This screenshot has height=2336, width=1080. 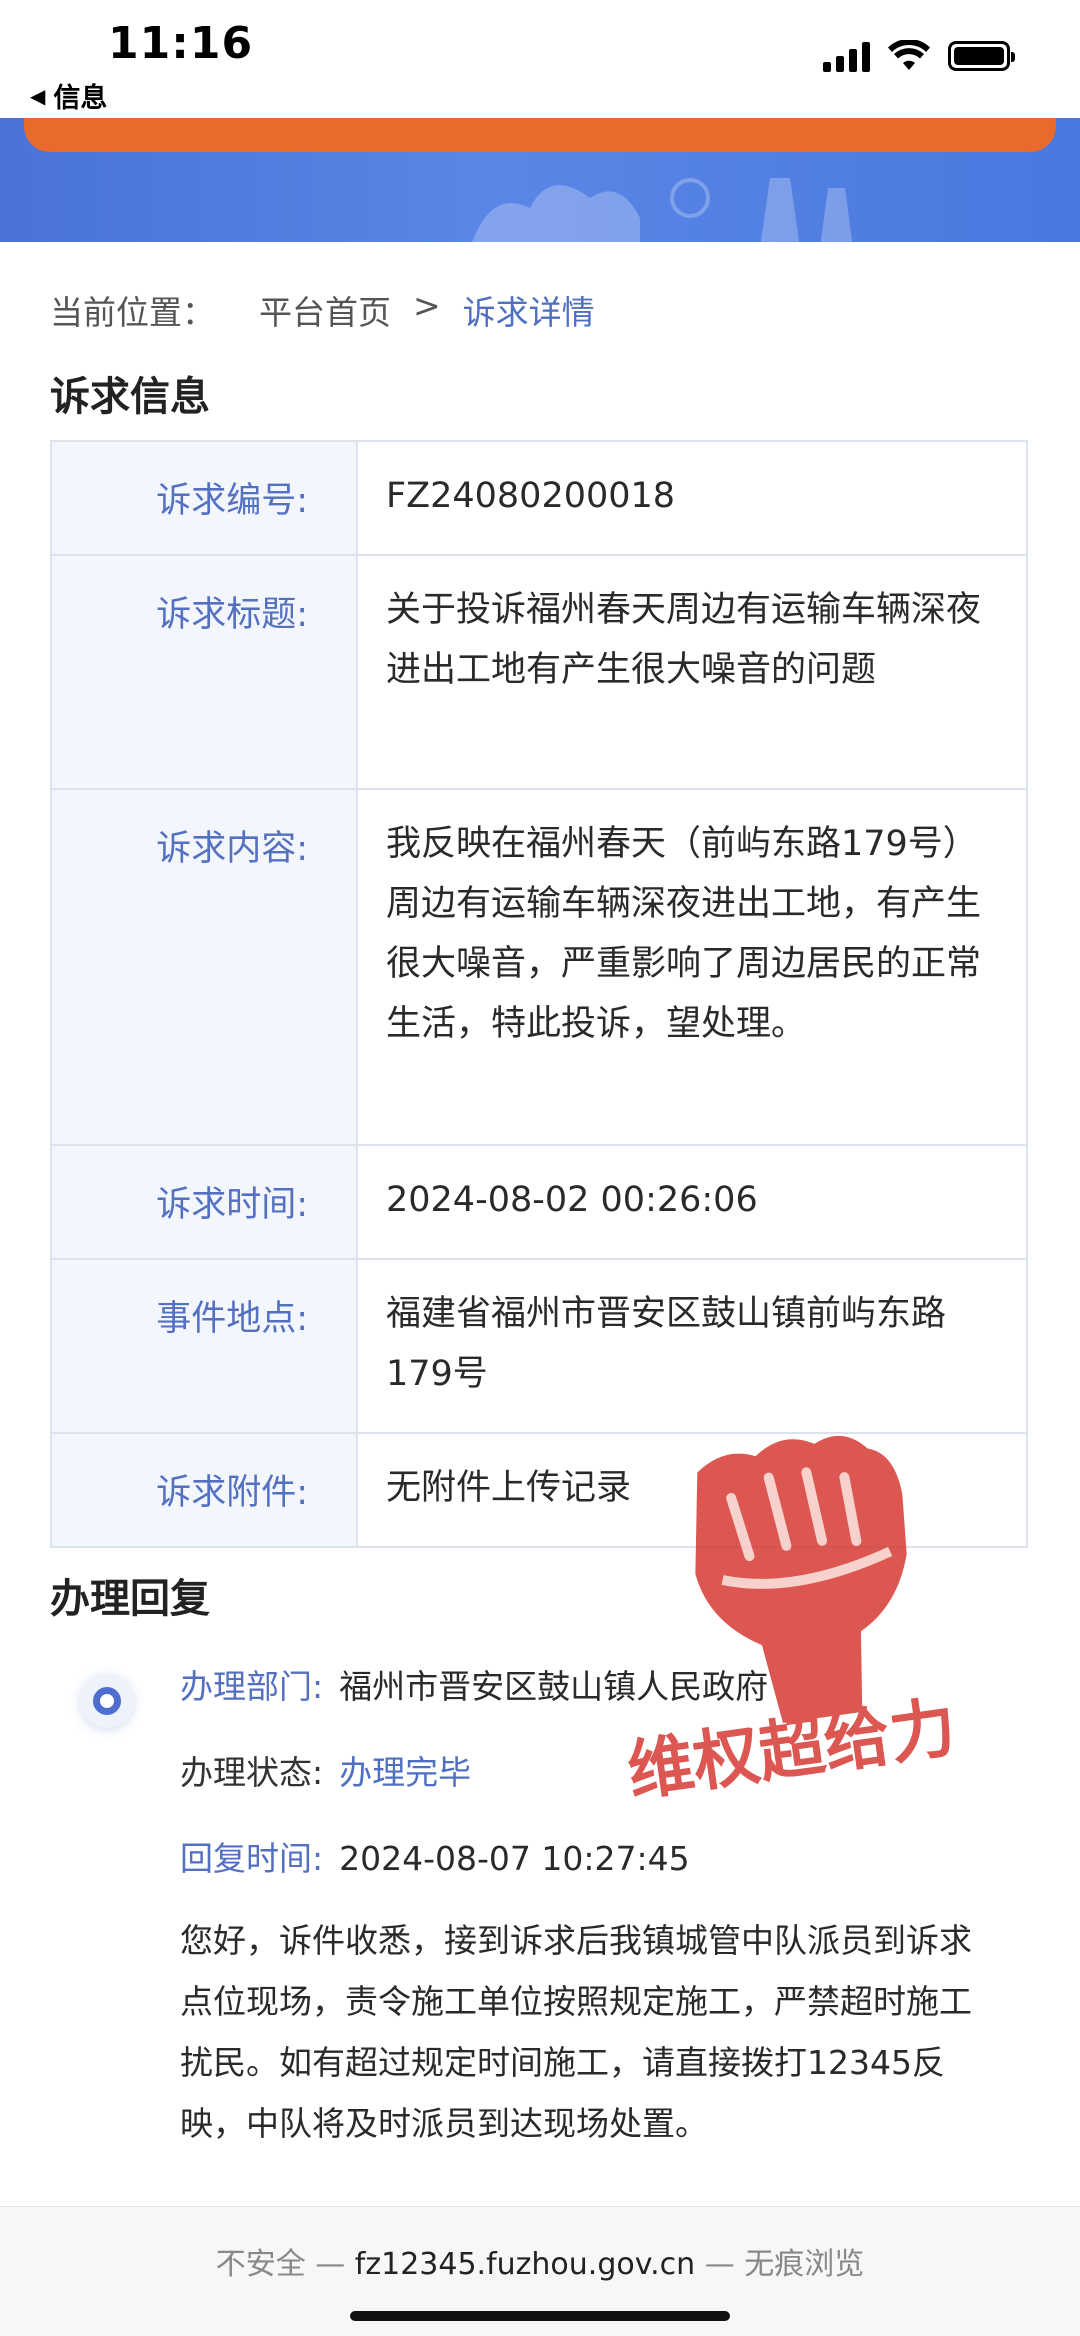 I want to click on breadcrumb: 当前位置： 平台首页 > 诉求详情, so click(x=322, y=310).